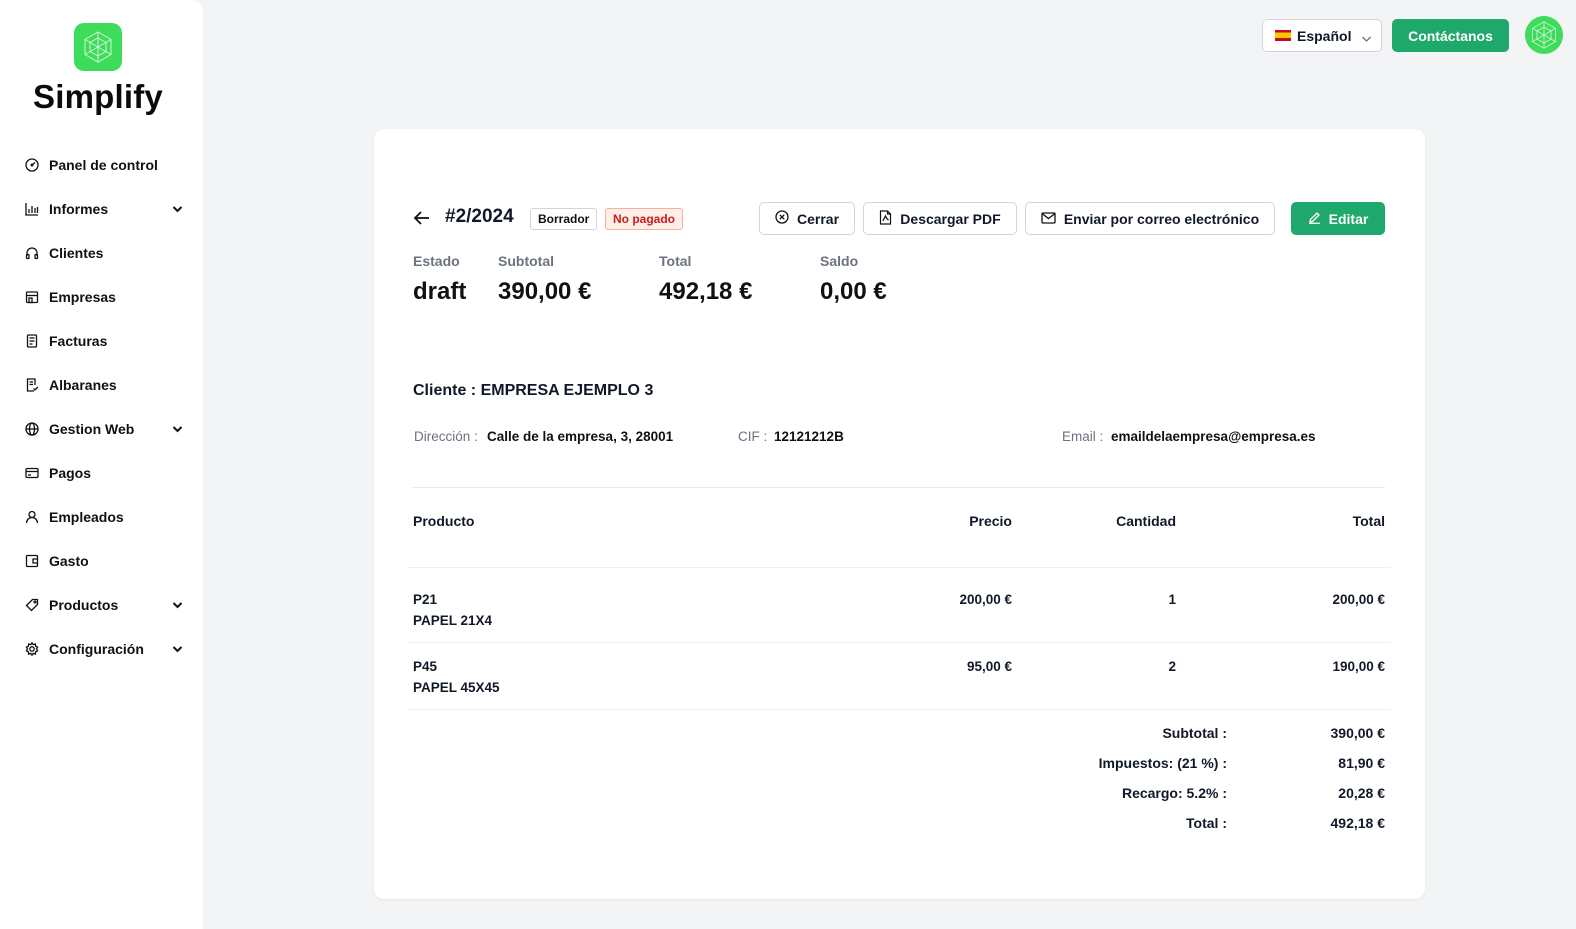 The width and height of the screenshot is (1576, 929). What do you see at coordinates (32, 605) in the screenshot?
I see `tag-icon` at bounding box center [32, 605].